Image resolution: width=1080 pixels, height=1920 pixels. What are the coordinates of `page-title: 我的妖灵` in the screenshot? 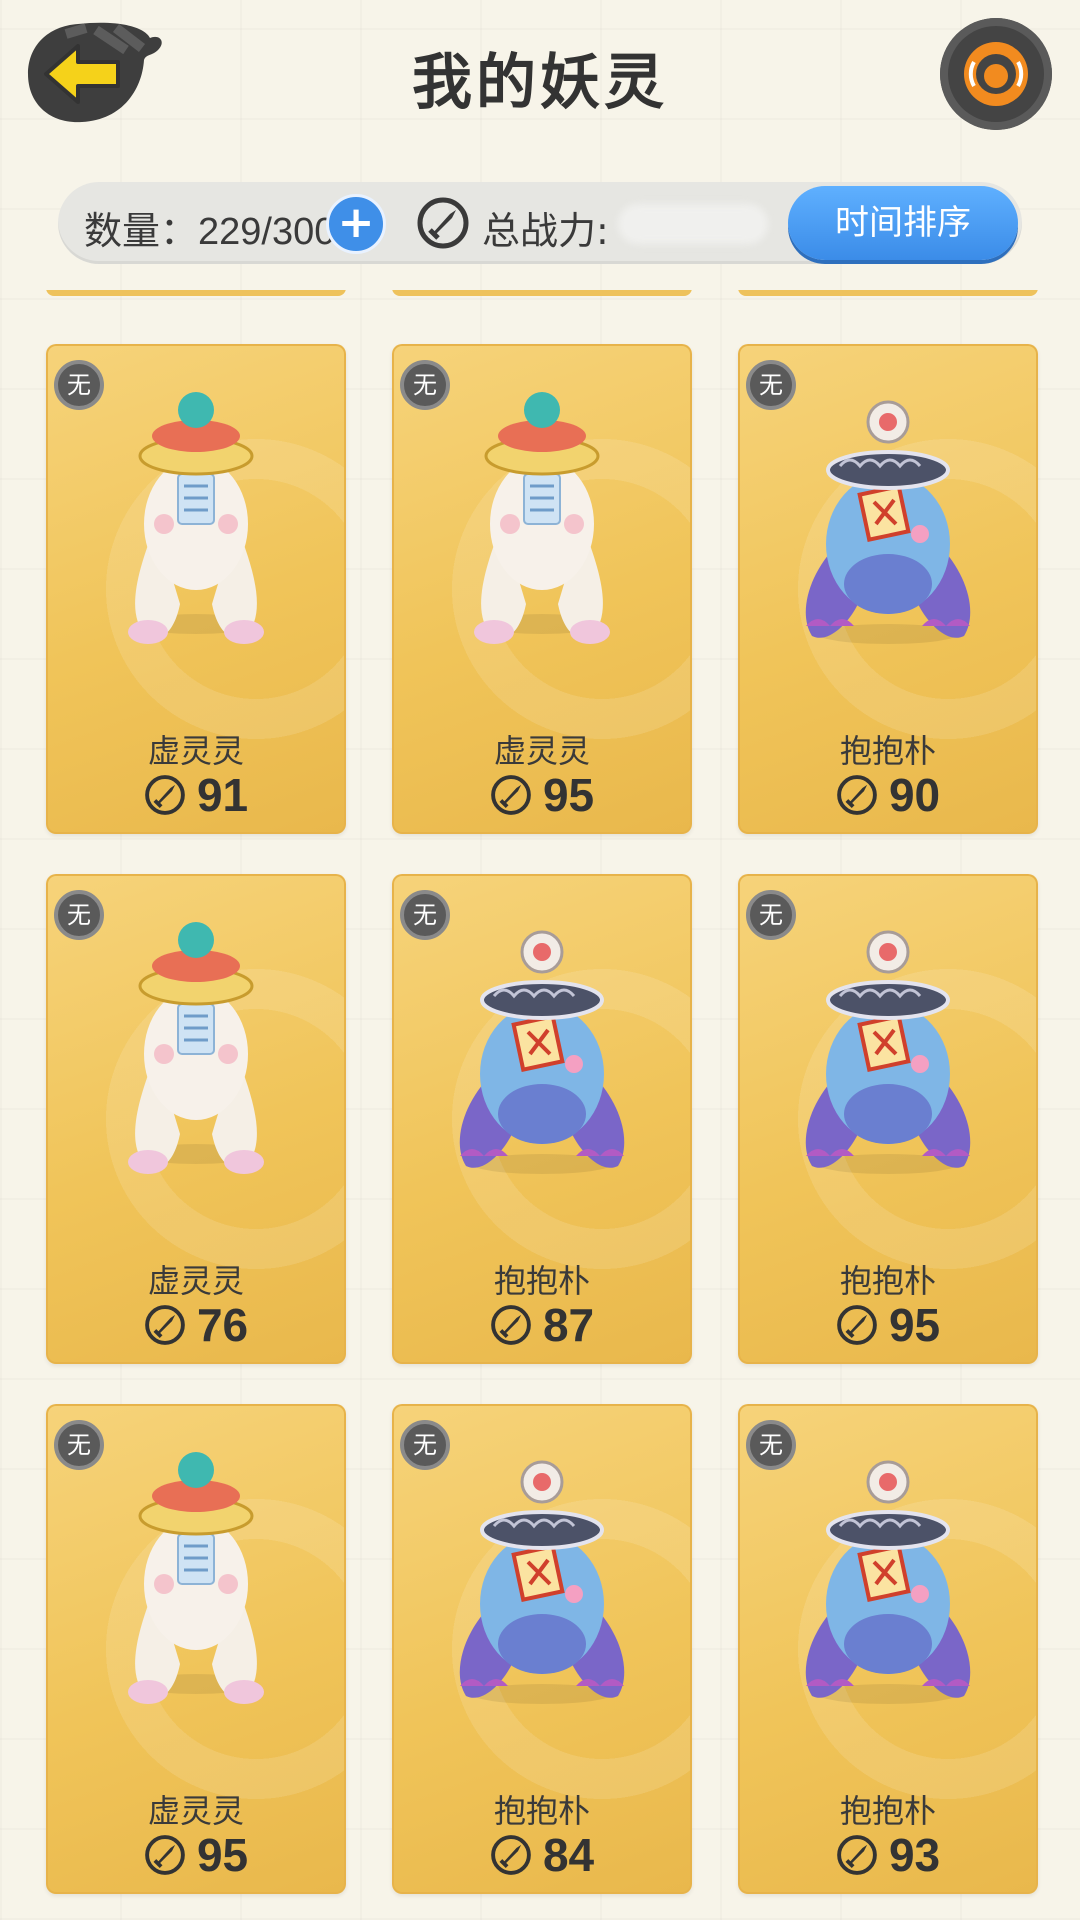 It's located at (540, 83).